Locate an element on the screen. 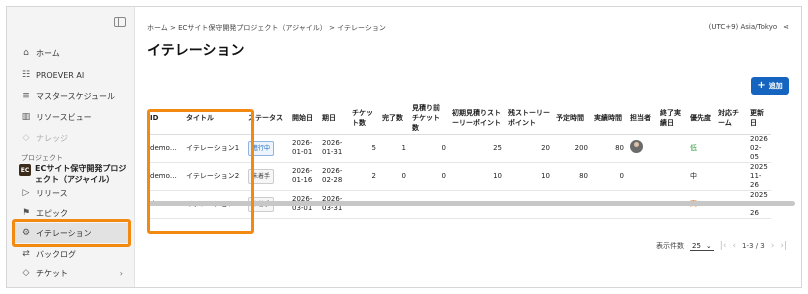 The height and width of the screenshot is (294, 808). column-header: 担当者 is located at coordinates (642, 119).